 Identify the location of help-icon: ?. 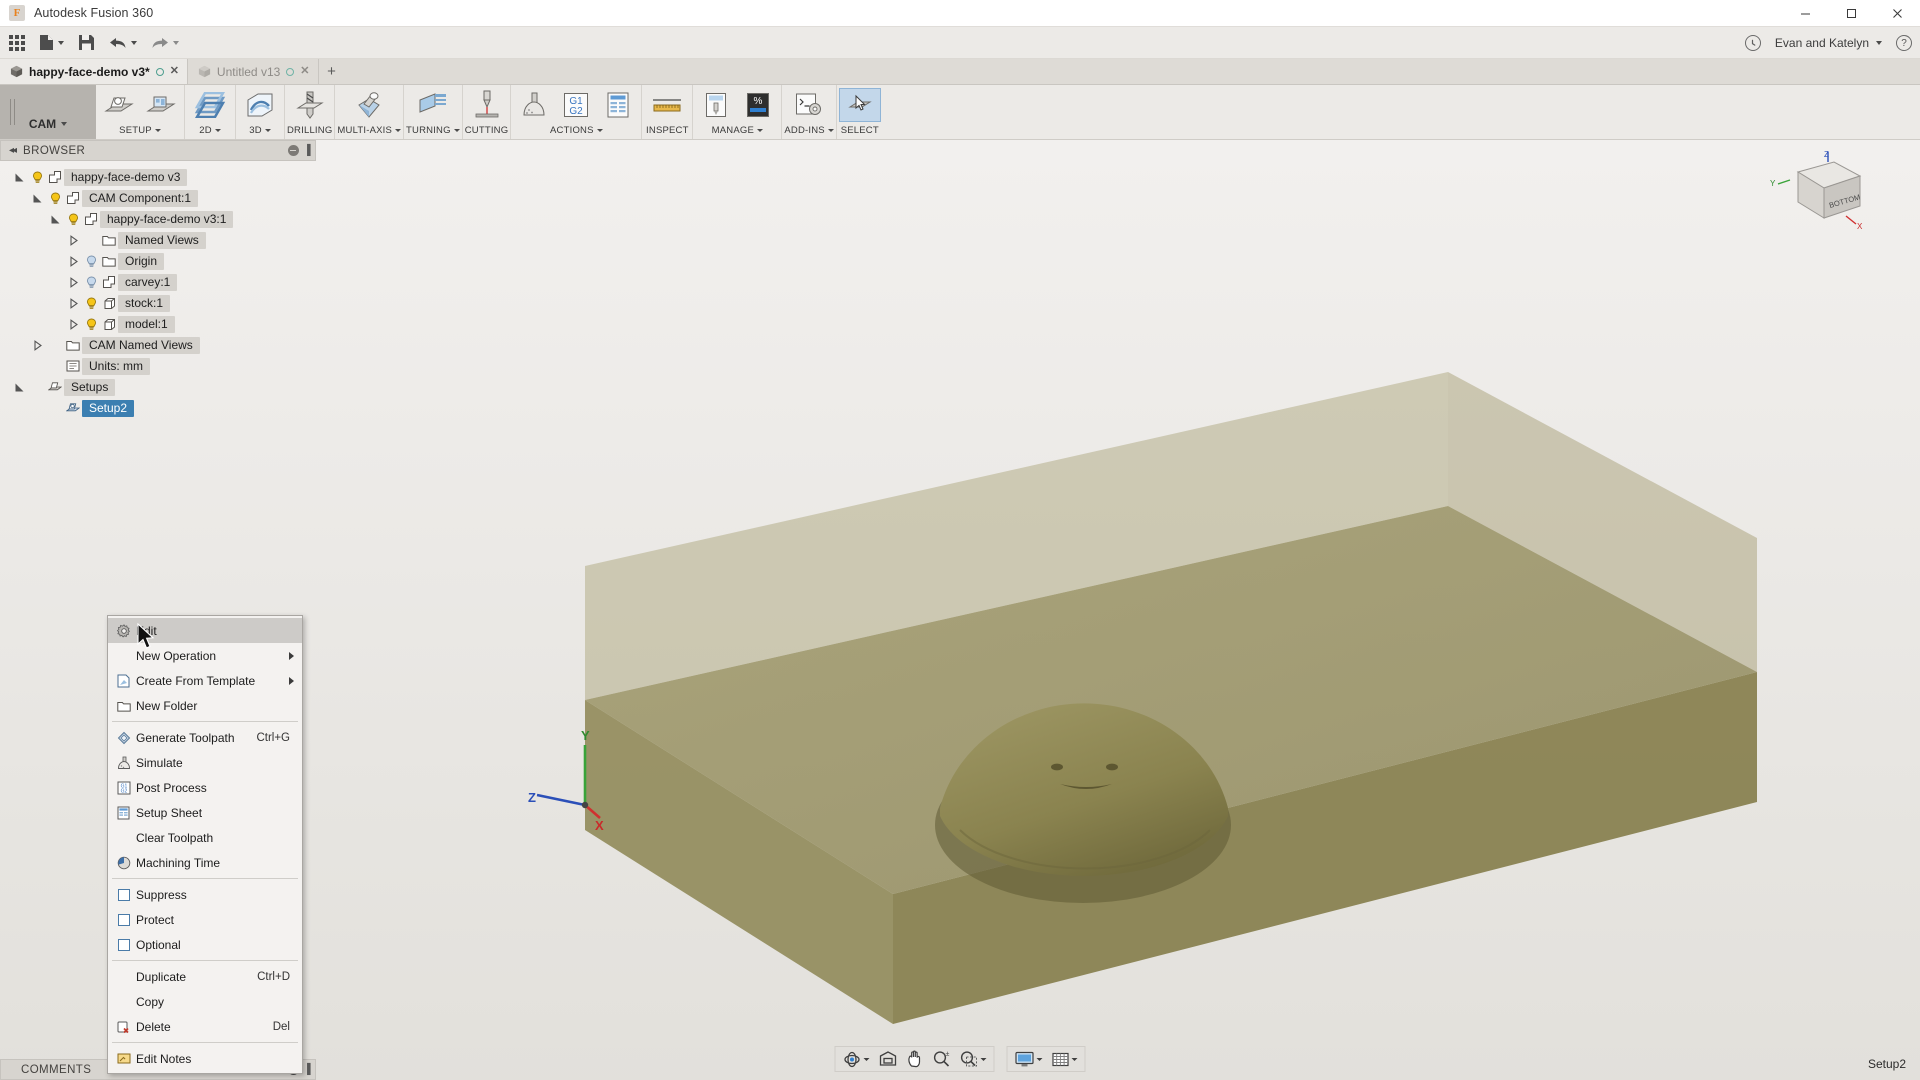
(1904, 43).